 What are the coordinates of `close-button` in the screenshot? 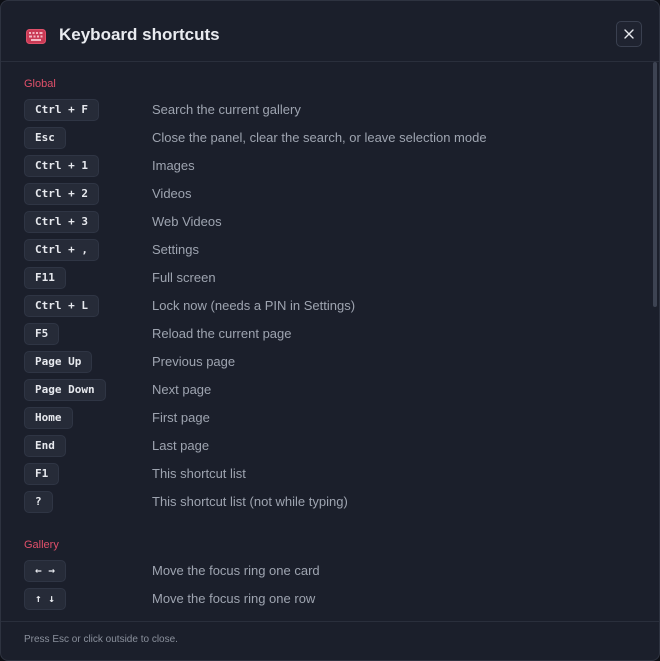 It's located at (629, 34).